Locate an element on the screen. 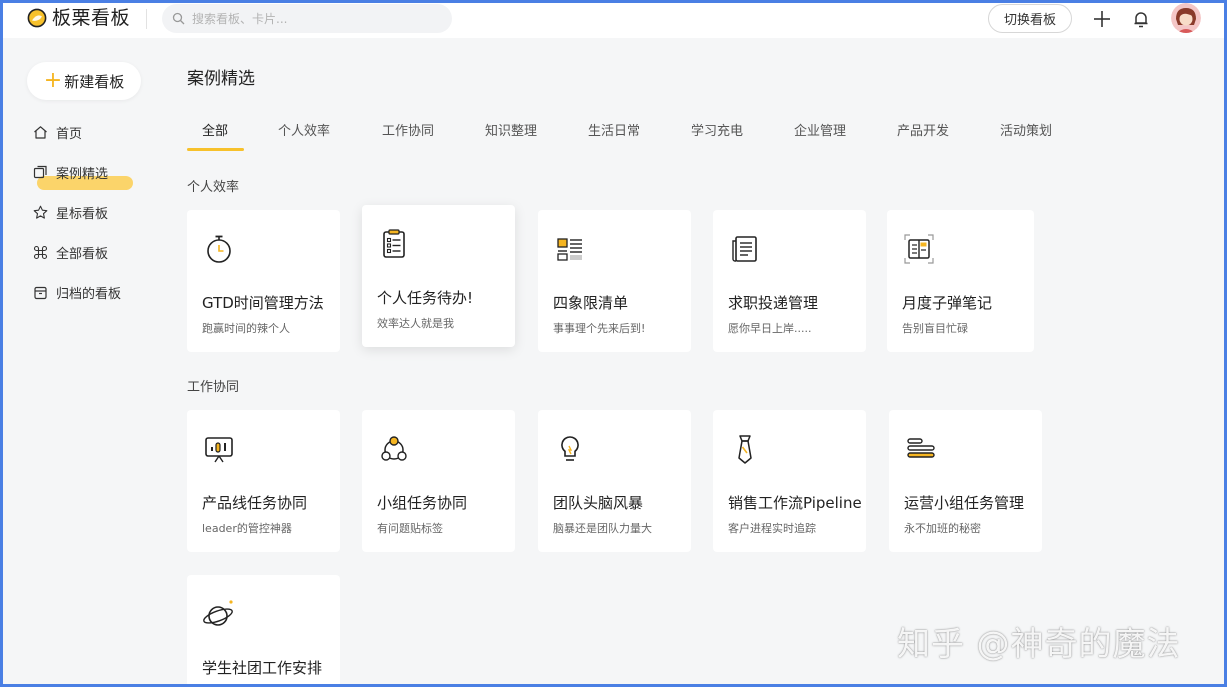 Image resolution: width=1227 pixels, height=687 pixels. sidebar-item-label: 归档的看板 is located at coordinates (89, 294).